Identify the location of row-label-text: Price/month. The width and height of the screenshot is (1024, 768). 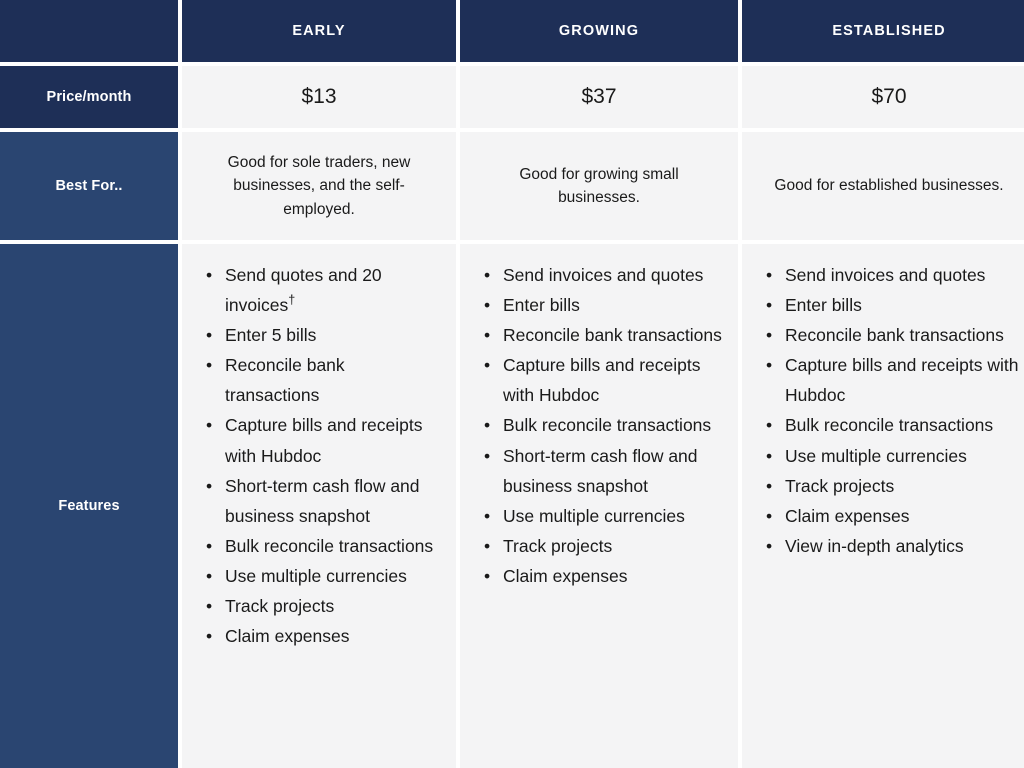
(89, 97).